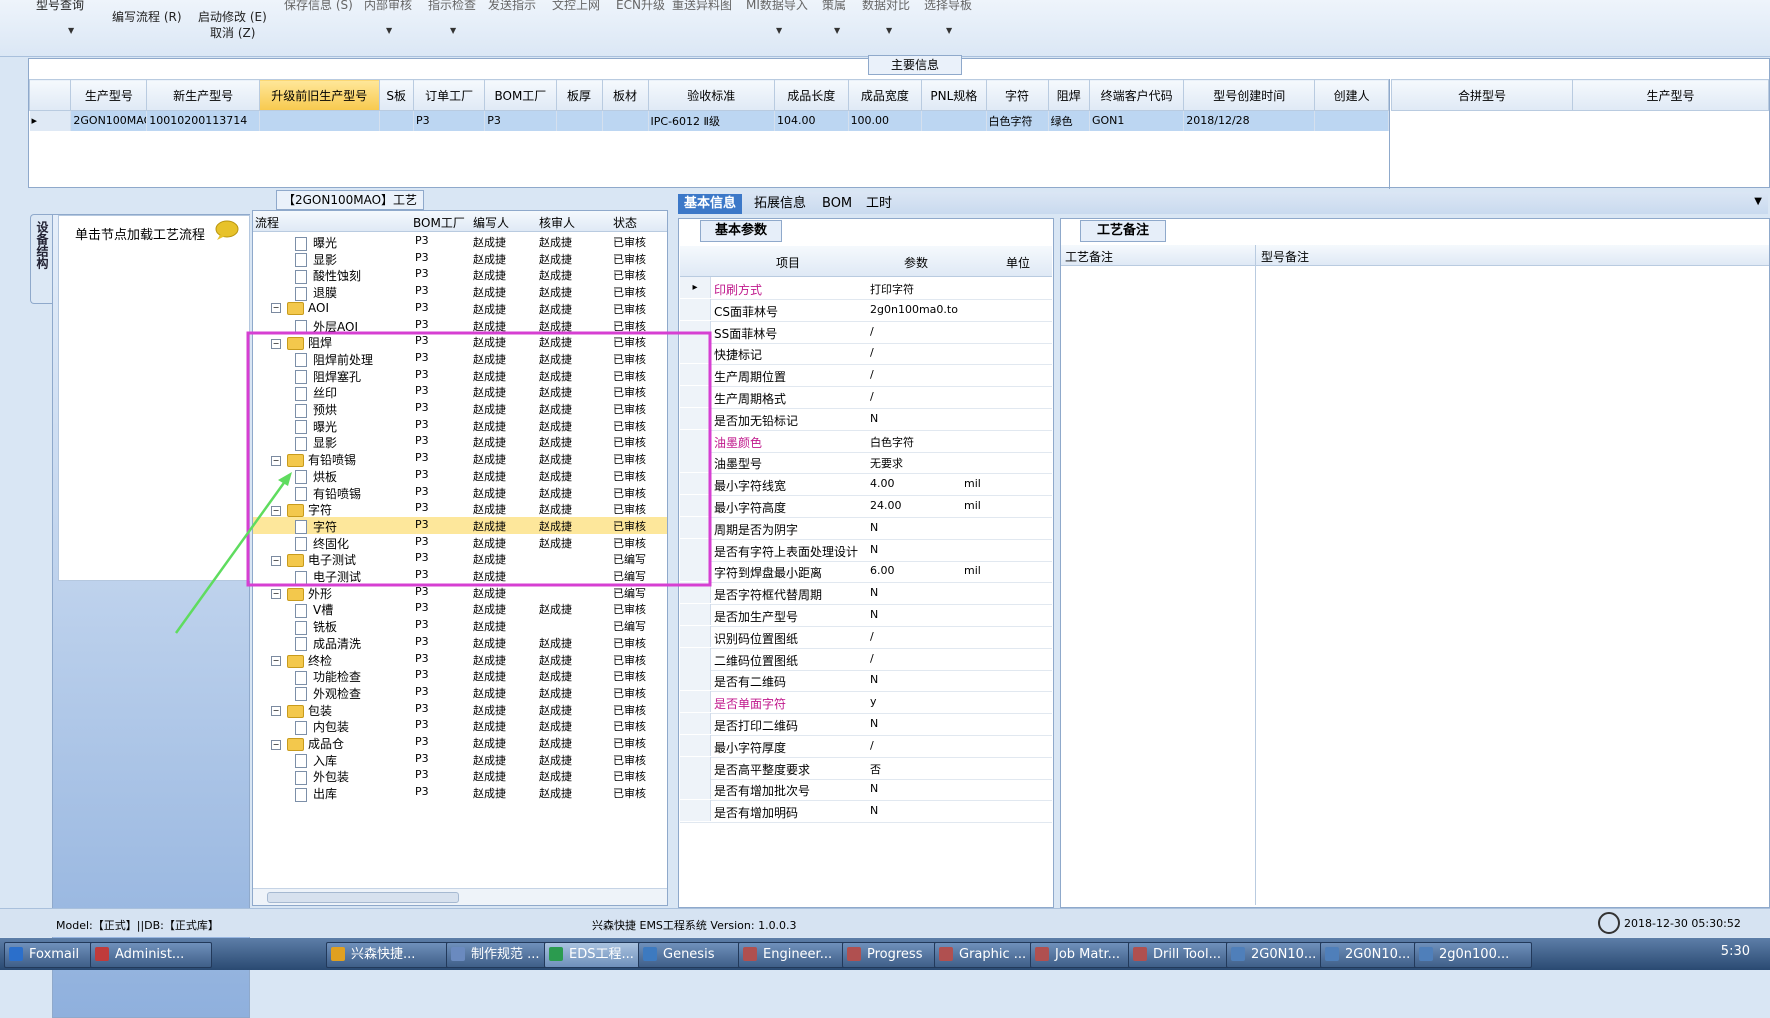  I want to click on tree-row: 外层AOI P3 赵成捷 赵成捷 已审核, so click(460, 325).